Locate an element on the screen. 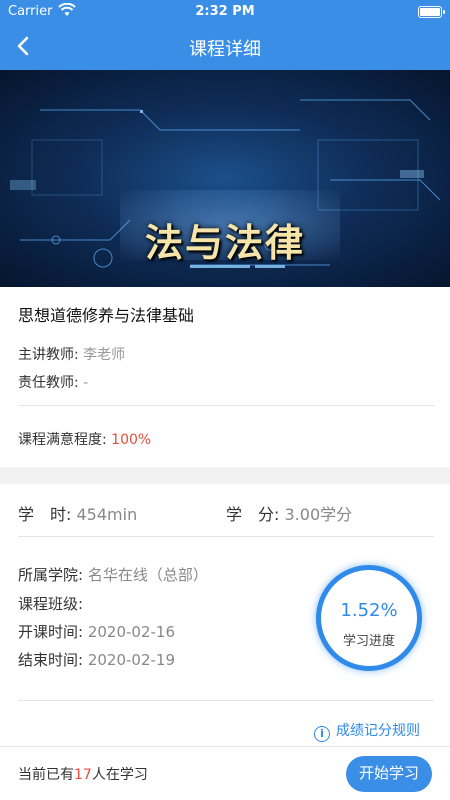 This screenshot has width=450, height=800. page-title: 课程详细 is located at coordinates (225, 49).